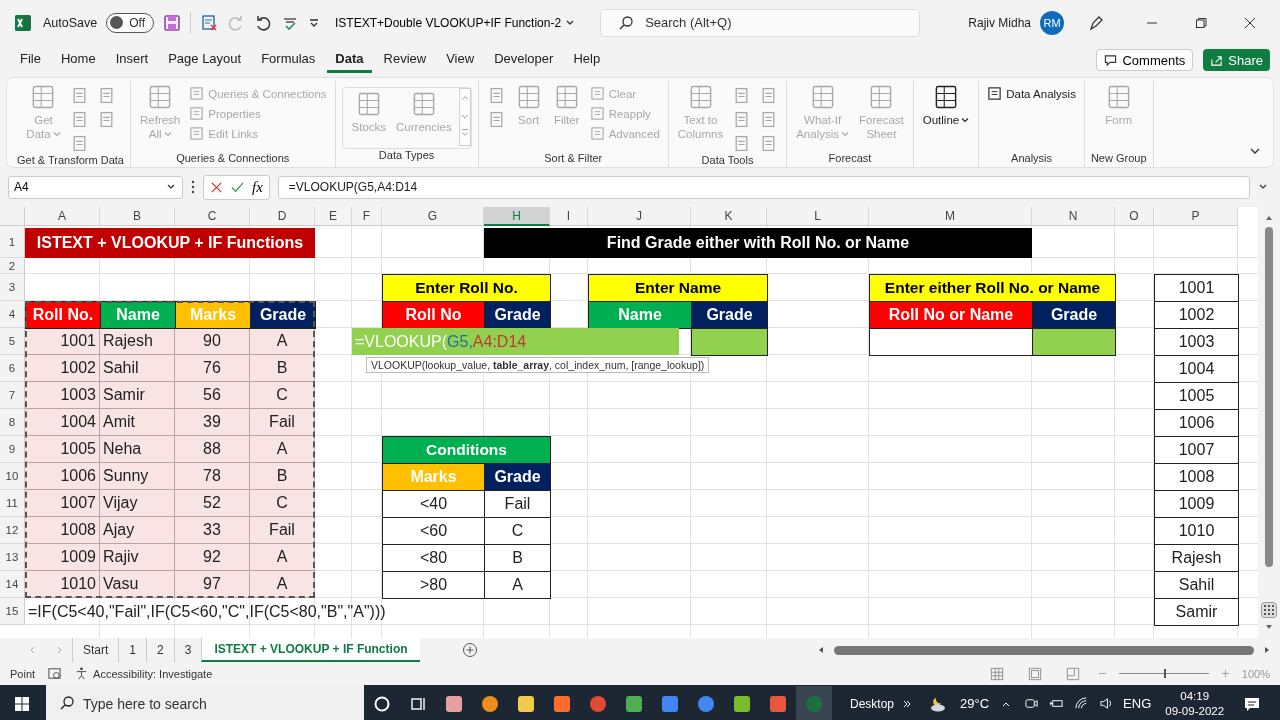 The image size is (1280, 720). Describe the element at coordinates (12, 287) in the screenshot. I see `row-header: 3` at that location.